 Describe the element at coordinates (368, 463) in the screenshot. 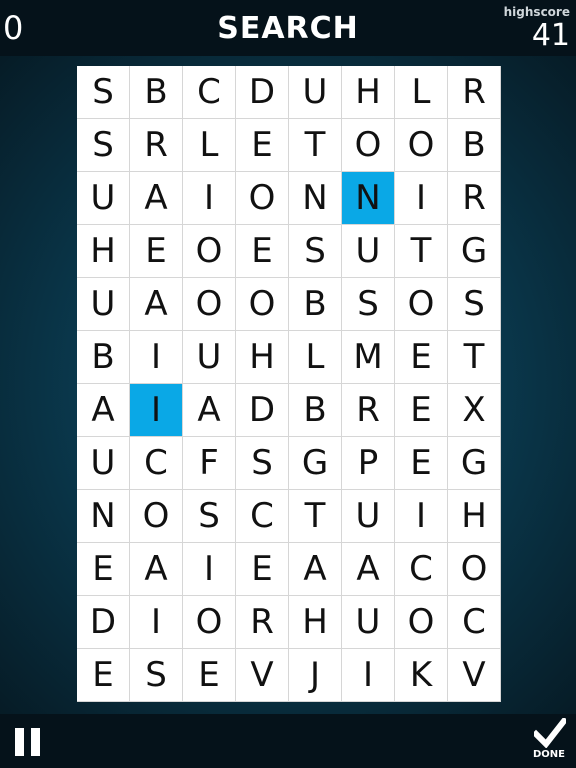

I see `letter-cell: P` at that location.